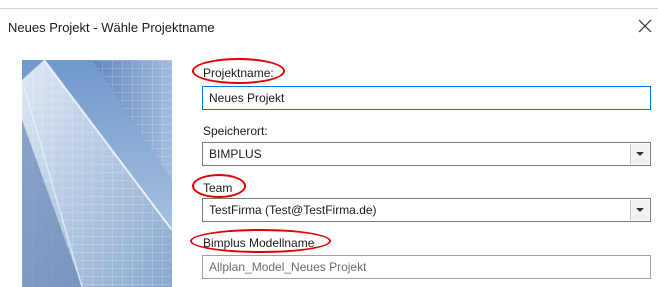 The width and height of the screenshot is (658, 287). I want to click on team-label: Team, so click(218, 188).